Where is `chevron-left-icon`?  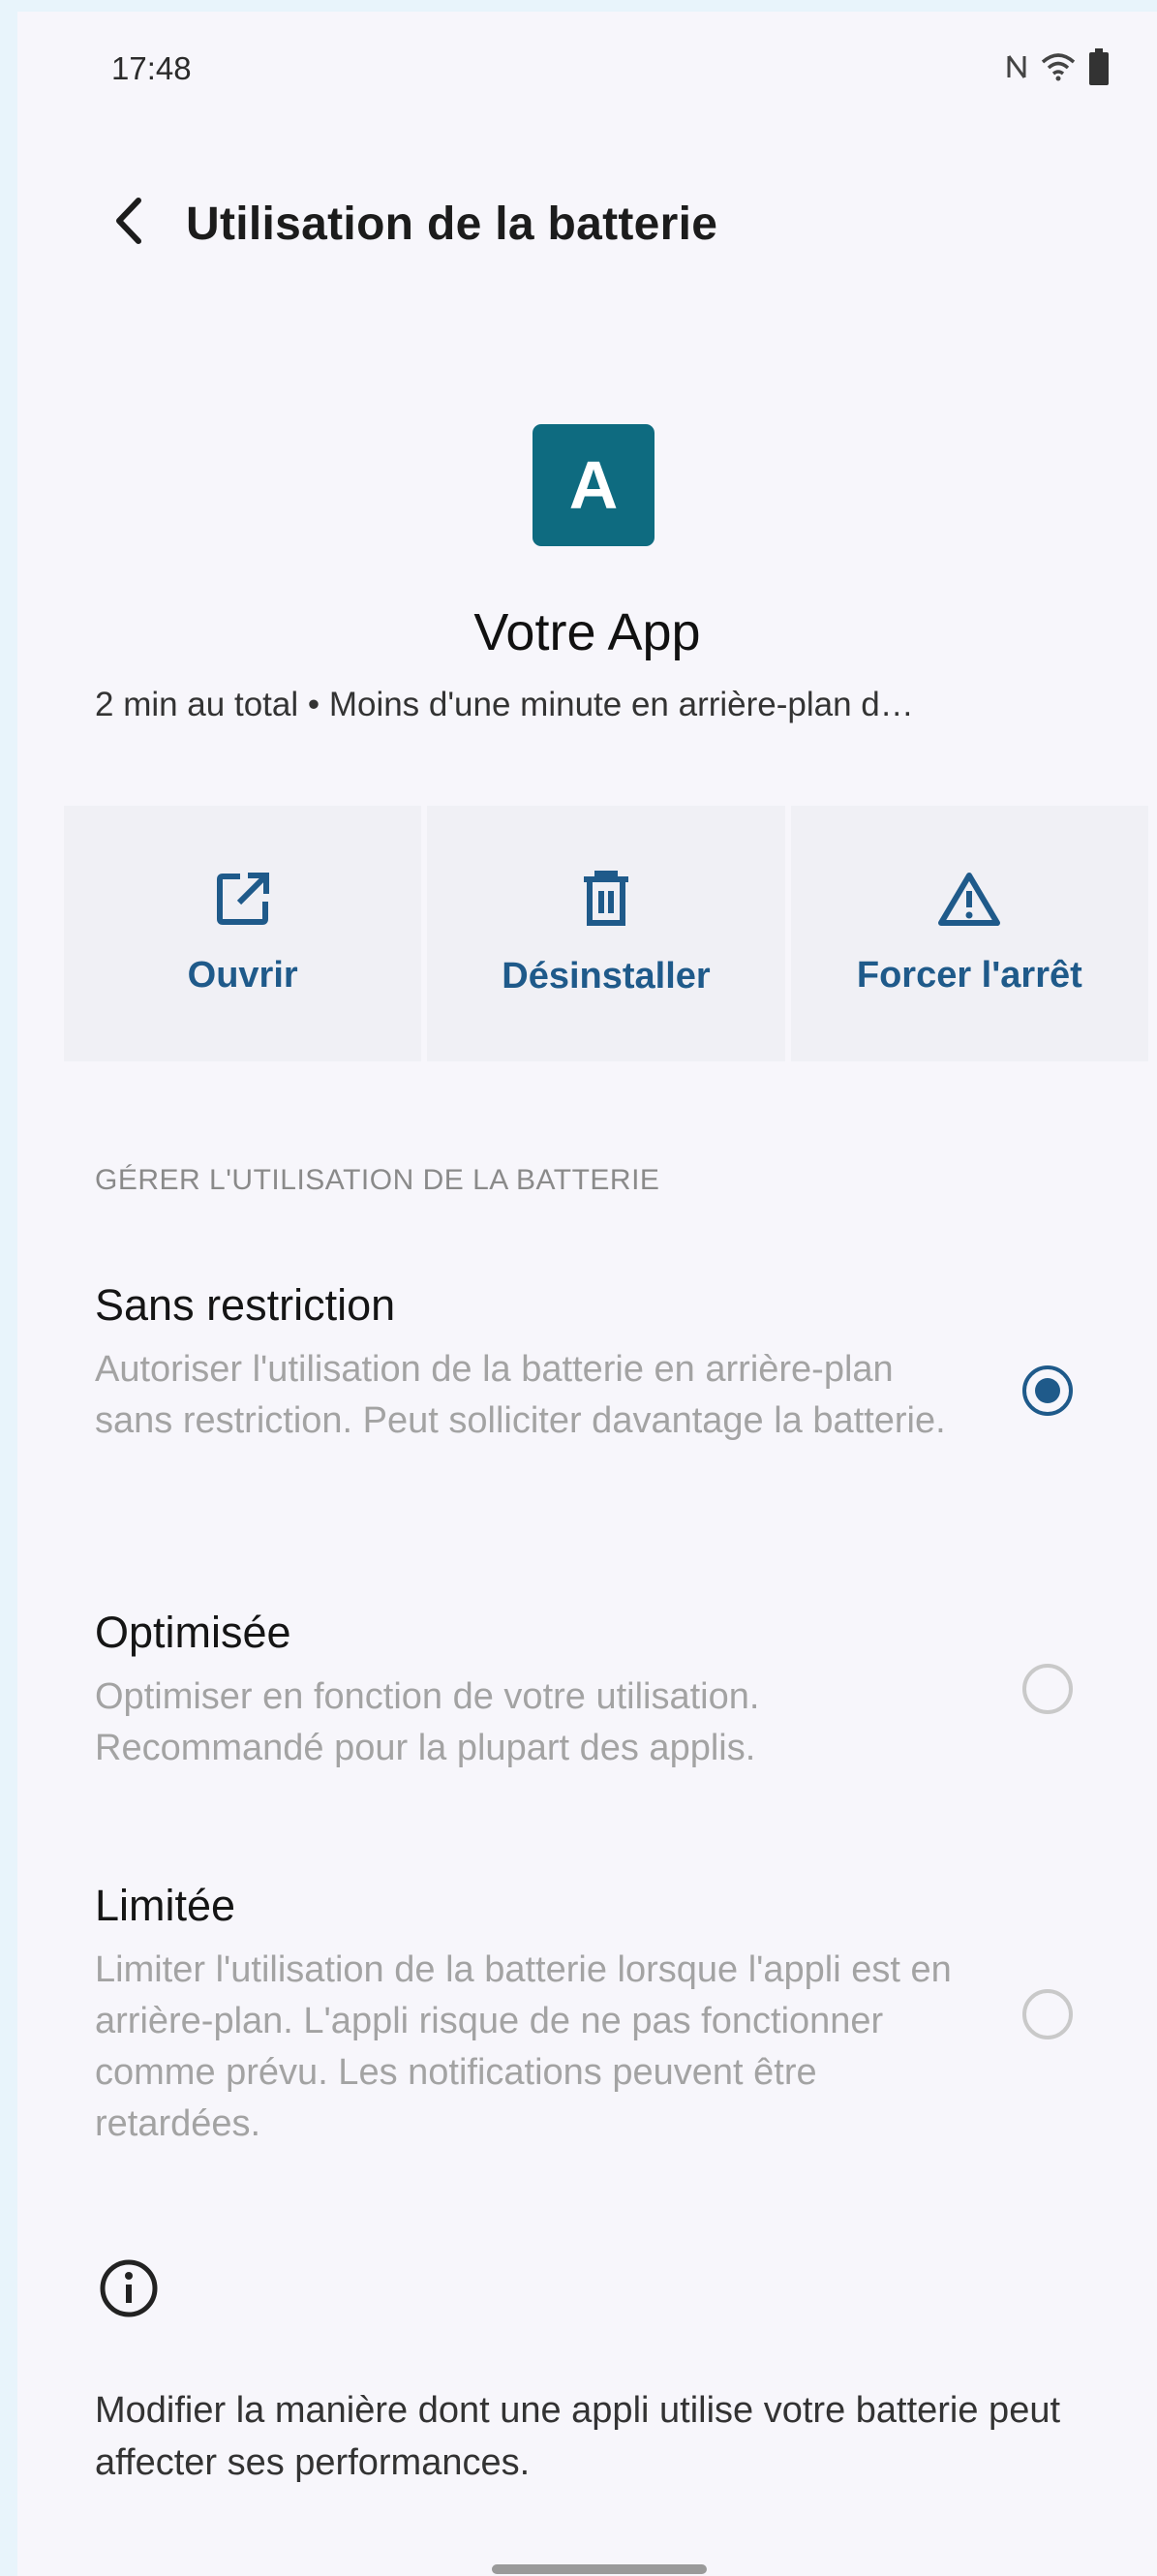
chevron-left-icon is located at coordinates (128, 223).